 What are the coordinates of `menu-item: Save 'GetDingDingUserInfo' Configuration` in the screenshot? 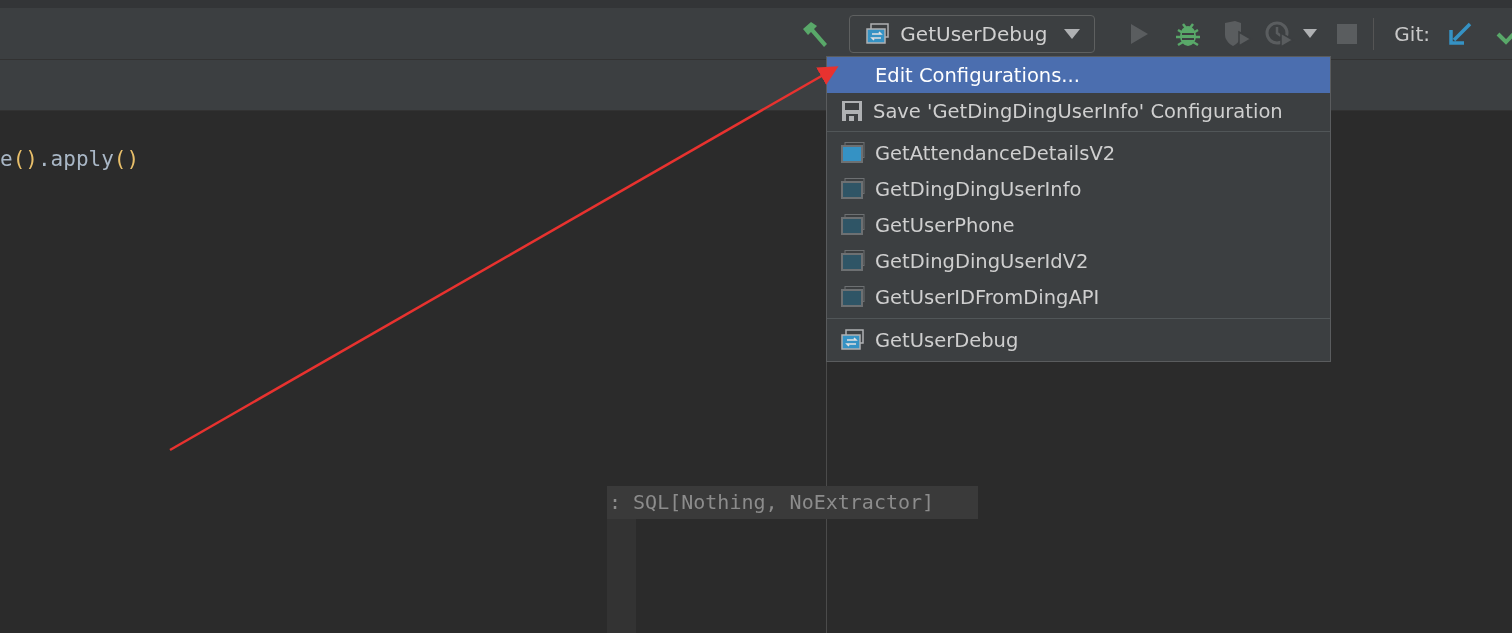 It's located at (1078, 111).